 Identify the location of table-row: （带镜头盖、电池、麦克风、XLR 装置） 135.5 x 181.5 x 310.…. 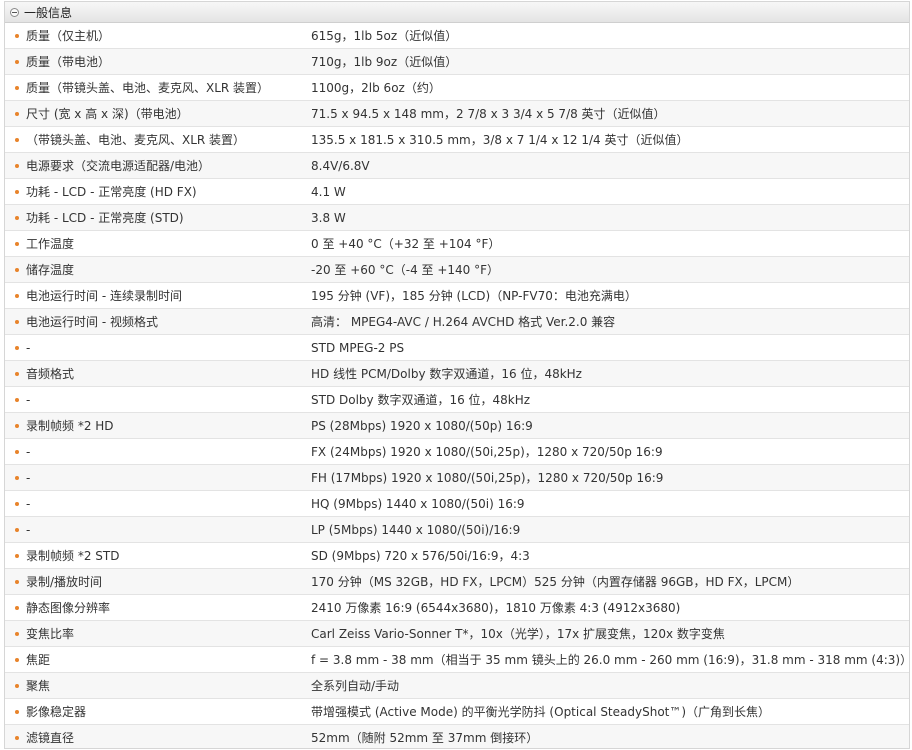
(457, 140).